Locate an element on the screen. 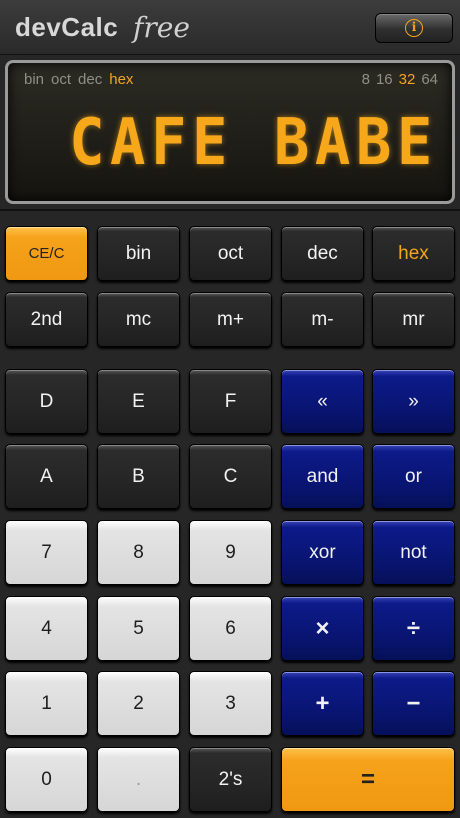  memory-clear-button: mc is located at coordinates (138, 319).